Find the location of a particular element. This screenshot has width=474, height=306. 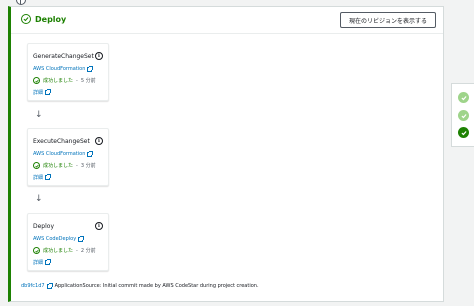

action-name: ExecuteChangeSet is located at coordinates (61, 141).